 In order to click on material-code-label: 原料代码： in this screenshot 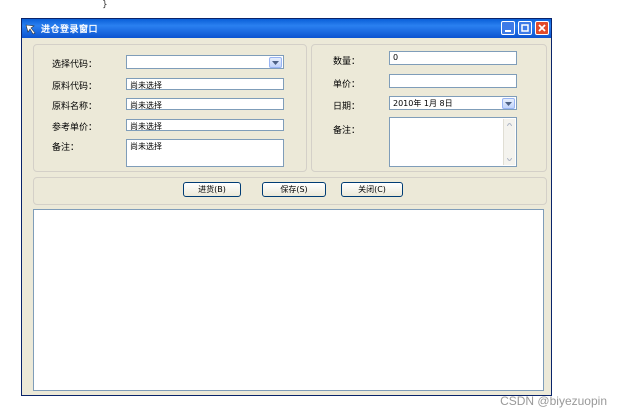, I will do `click(75, 87)`.